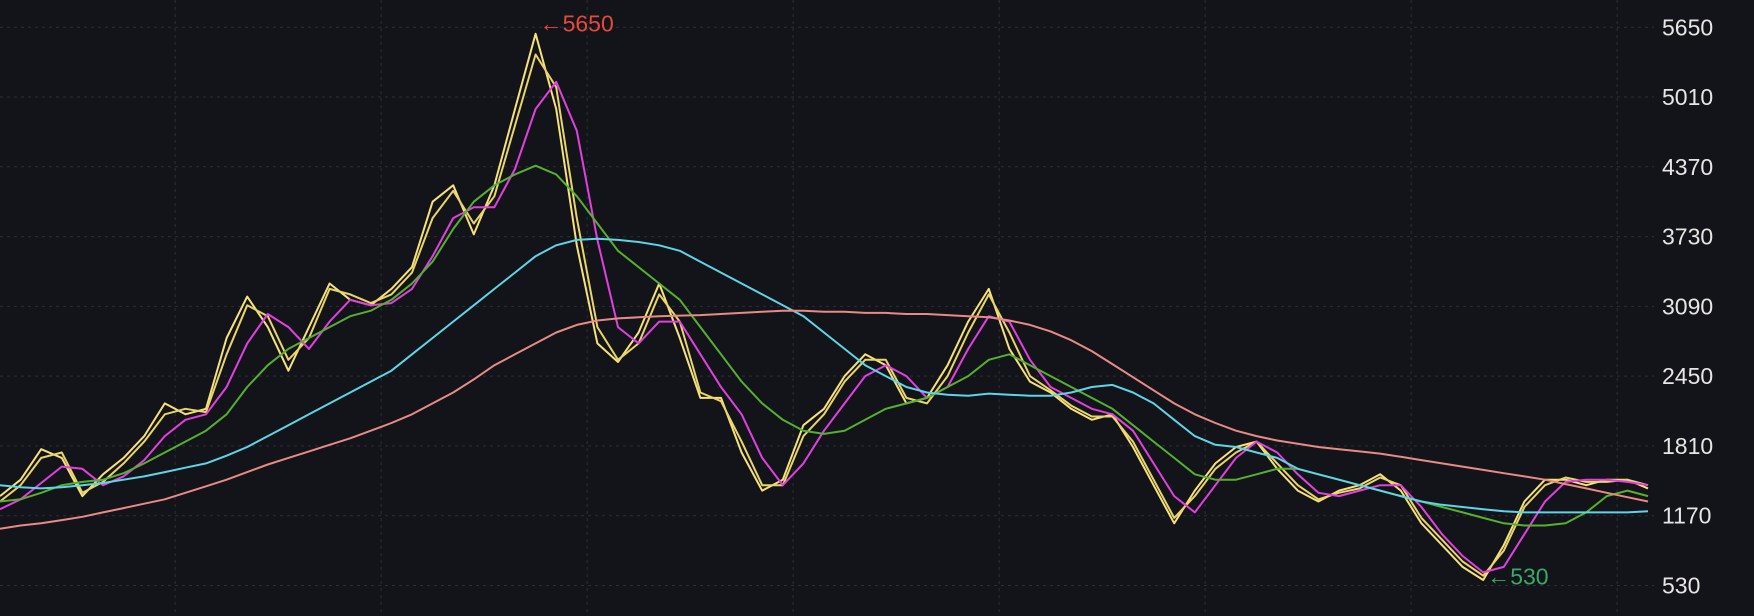 This screenshot has height=616, width=1754. I want to click on y-tick-label-4: 3090, so click(1687, 306).